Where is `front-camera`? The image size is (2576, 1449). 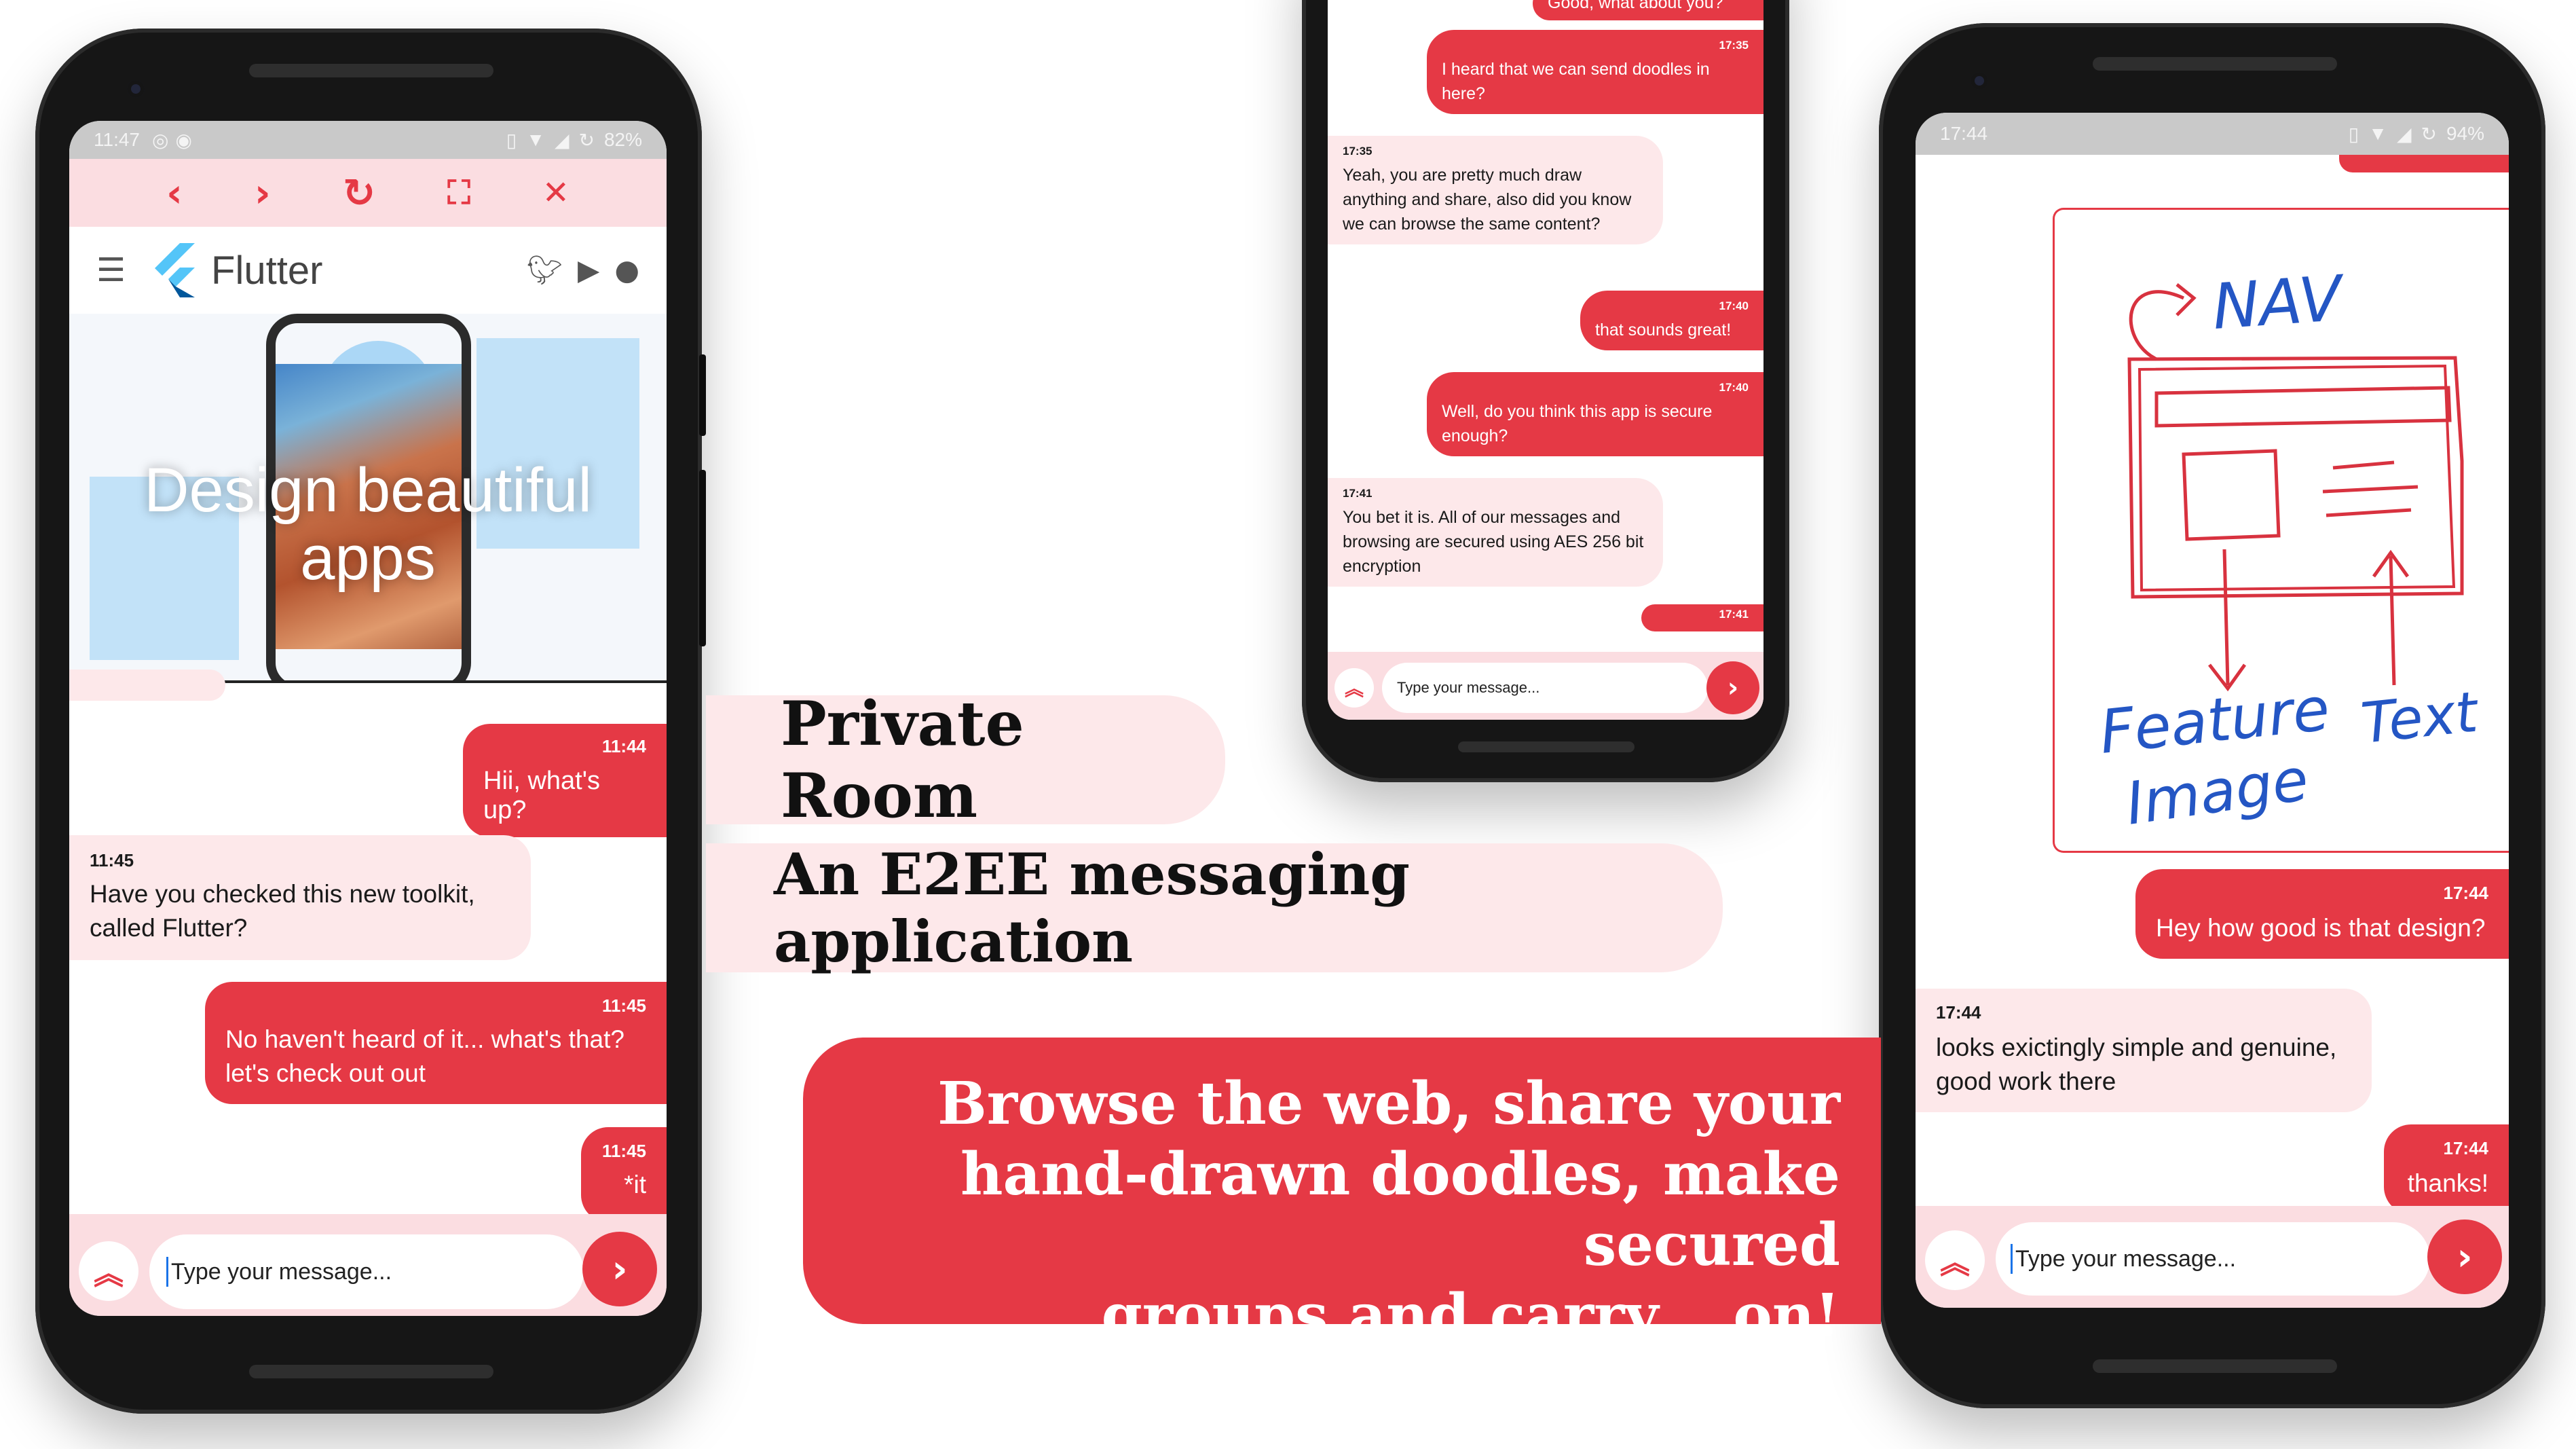 front-camera is located at coordinates (1980, 81).